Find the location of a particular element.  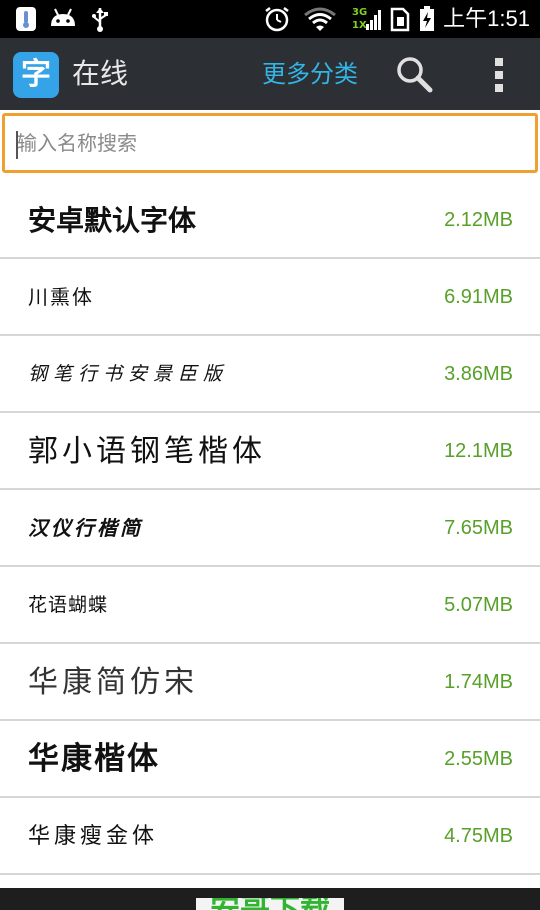

status-bar: 3G 1X 上午1:51 is located at coordinates (270, 19).